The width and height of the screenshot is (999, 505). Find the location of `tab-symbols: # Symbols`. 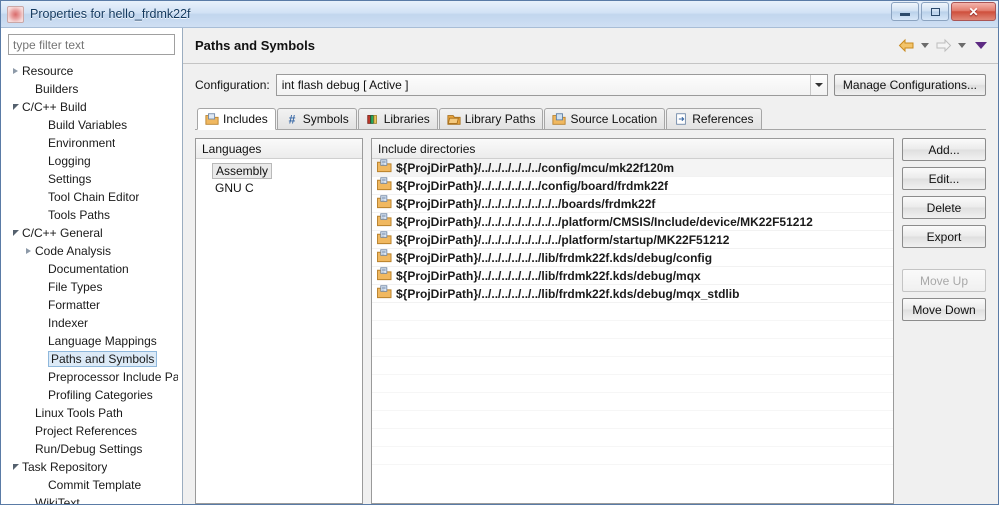

tab-symbols: # Symbols is located at coordinates (316, 118).